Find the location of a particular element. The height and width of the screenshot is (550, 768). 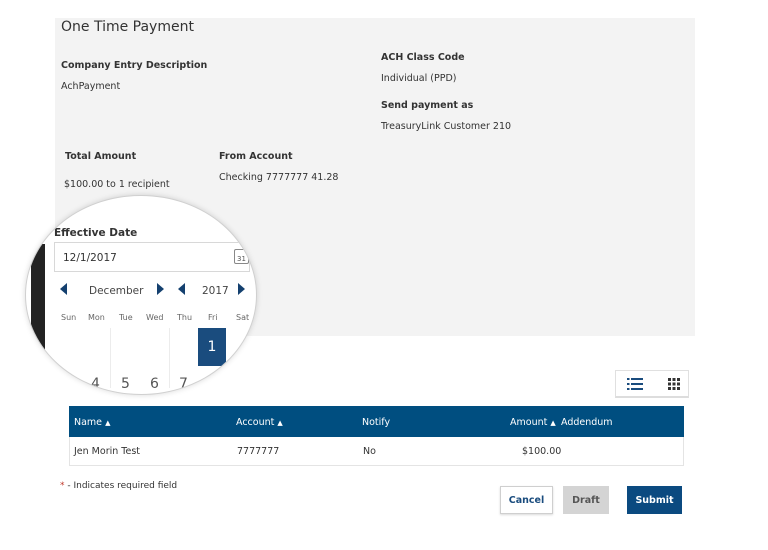

total-amount-value: $100.00 to 1 recipient is located at coordinates (117, 184).